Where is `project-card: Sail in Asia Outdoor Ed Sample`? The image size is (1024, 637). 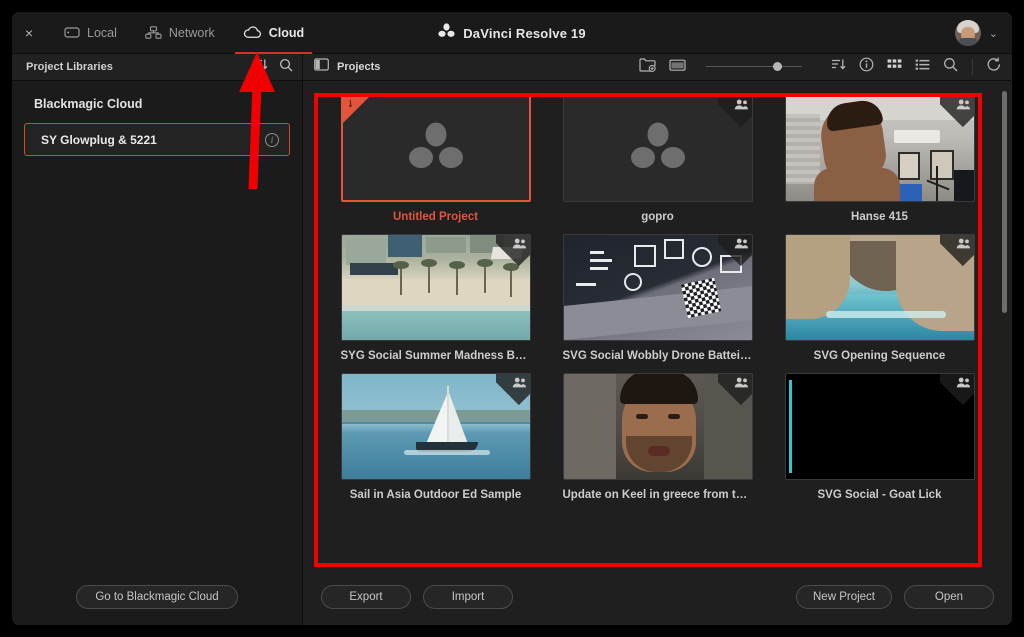 project-card: Sail in Asia Outdoor Ed Sample is located at coordinates (435, 437).